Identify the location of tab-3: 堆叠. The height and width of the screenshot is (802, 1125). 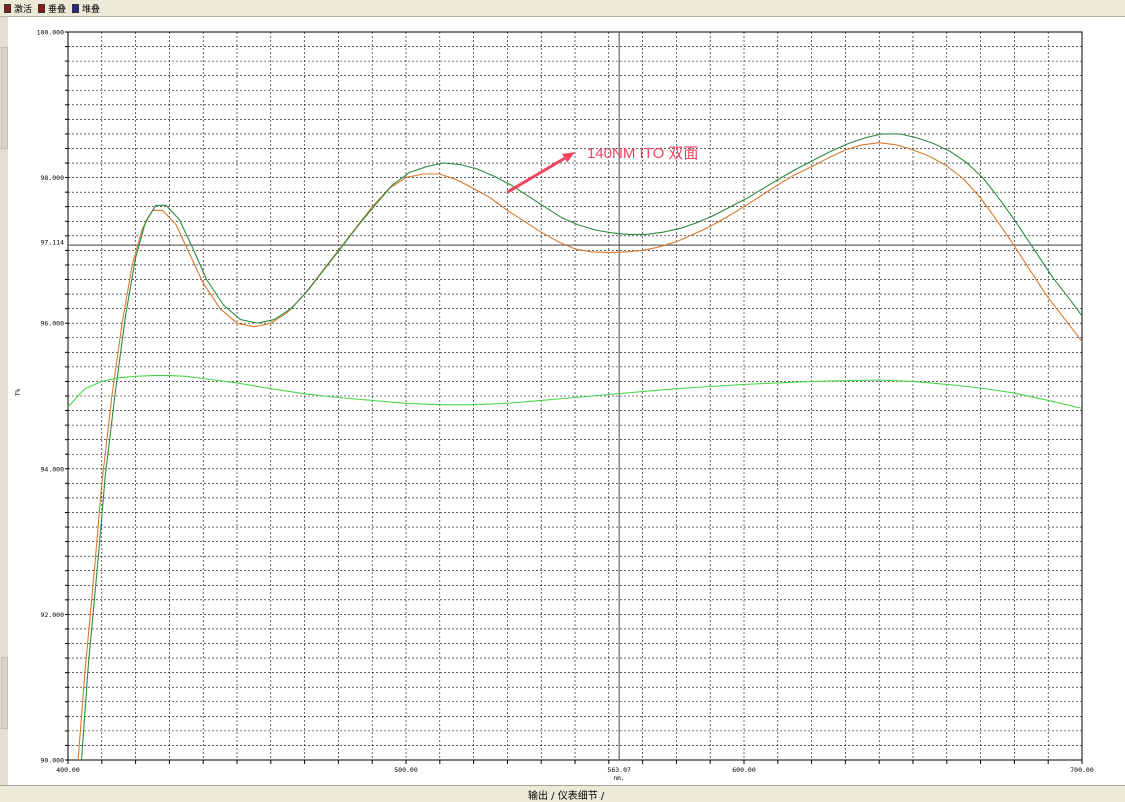
(86, 8).